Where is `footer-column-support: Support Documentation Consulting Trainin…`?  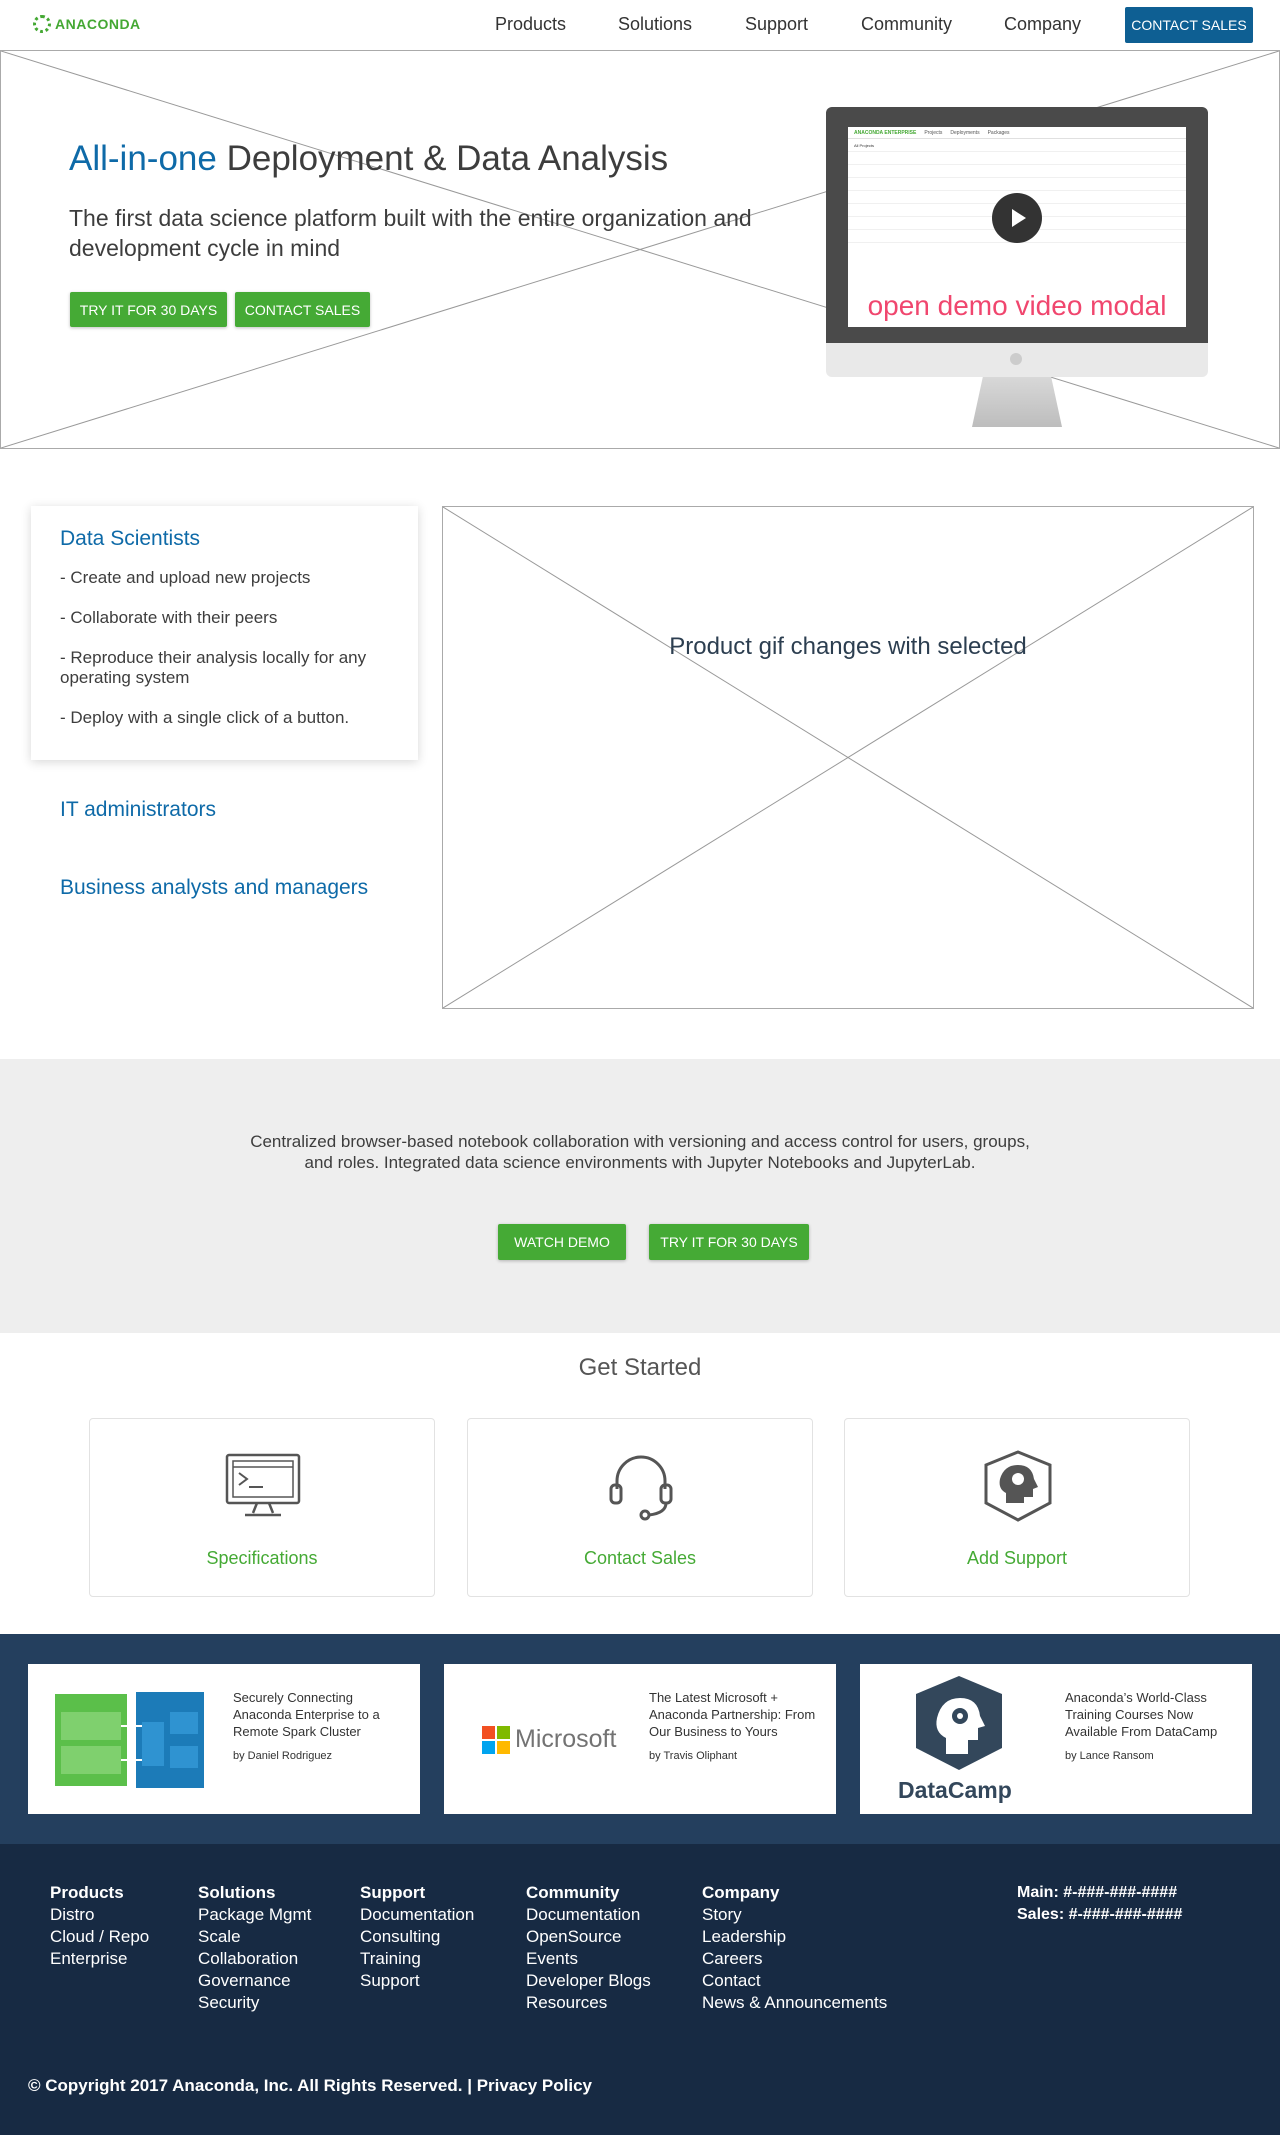 footer-column-support: Support Documentation Consulting Trainin… is located at coordinates (417, 1937).